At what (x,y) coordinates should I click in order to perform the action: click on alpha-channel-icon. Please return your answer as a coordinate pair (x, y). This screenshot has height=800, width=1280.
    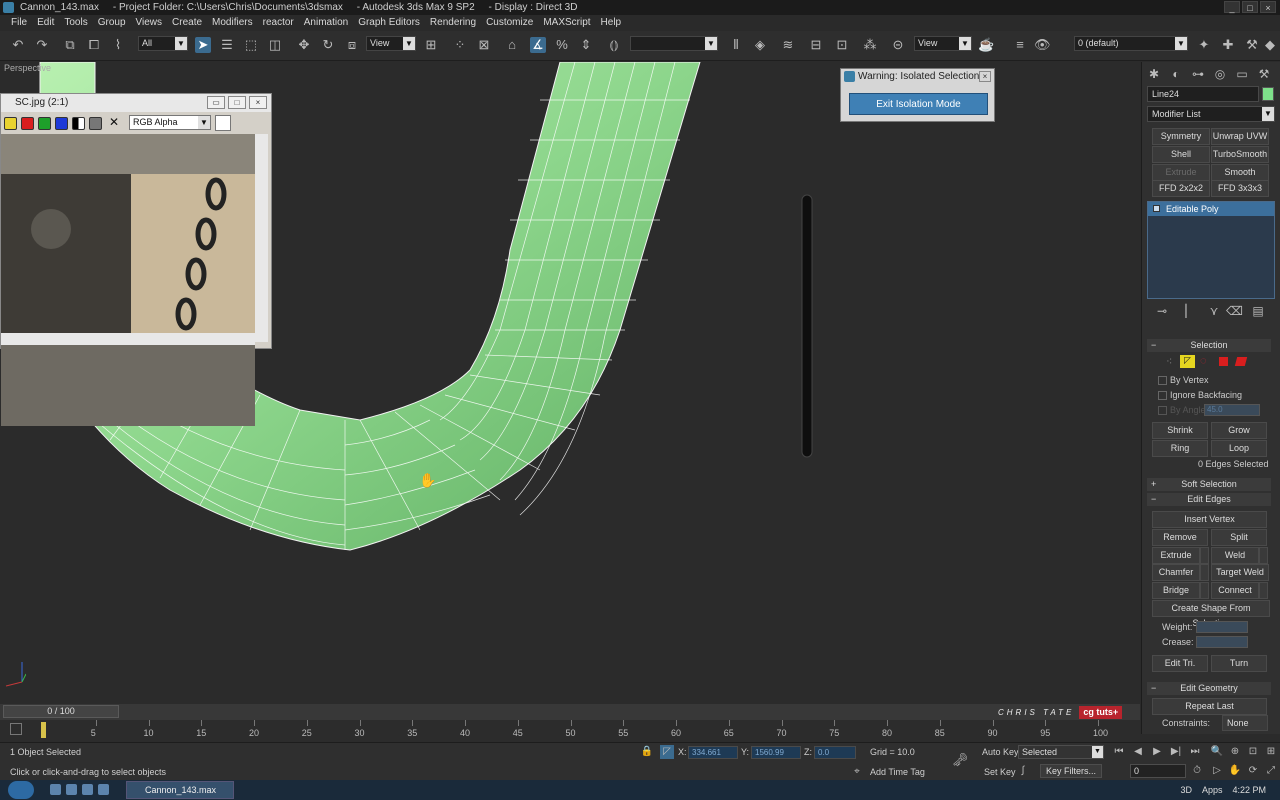
    Looking at the image, I should click on (95, 123).